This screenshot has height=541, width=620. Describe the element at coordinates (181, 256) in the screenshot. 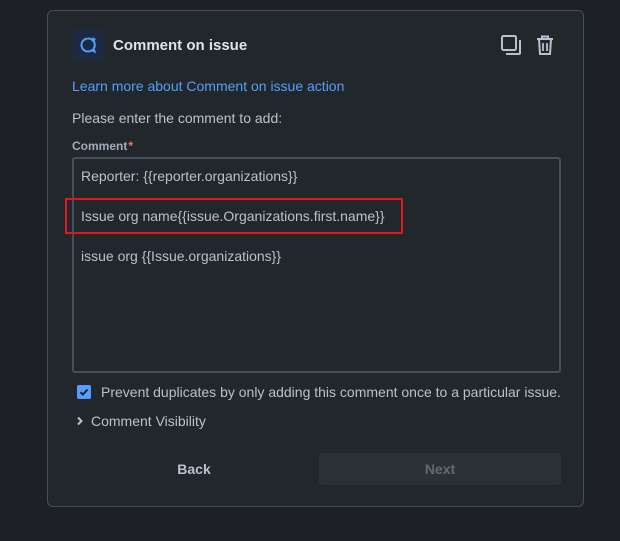

I see `comment-line: issue org {{Issue.organizations}}` at that location.